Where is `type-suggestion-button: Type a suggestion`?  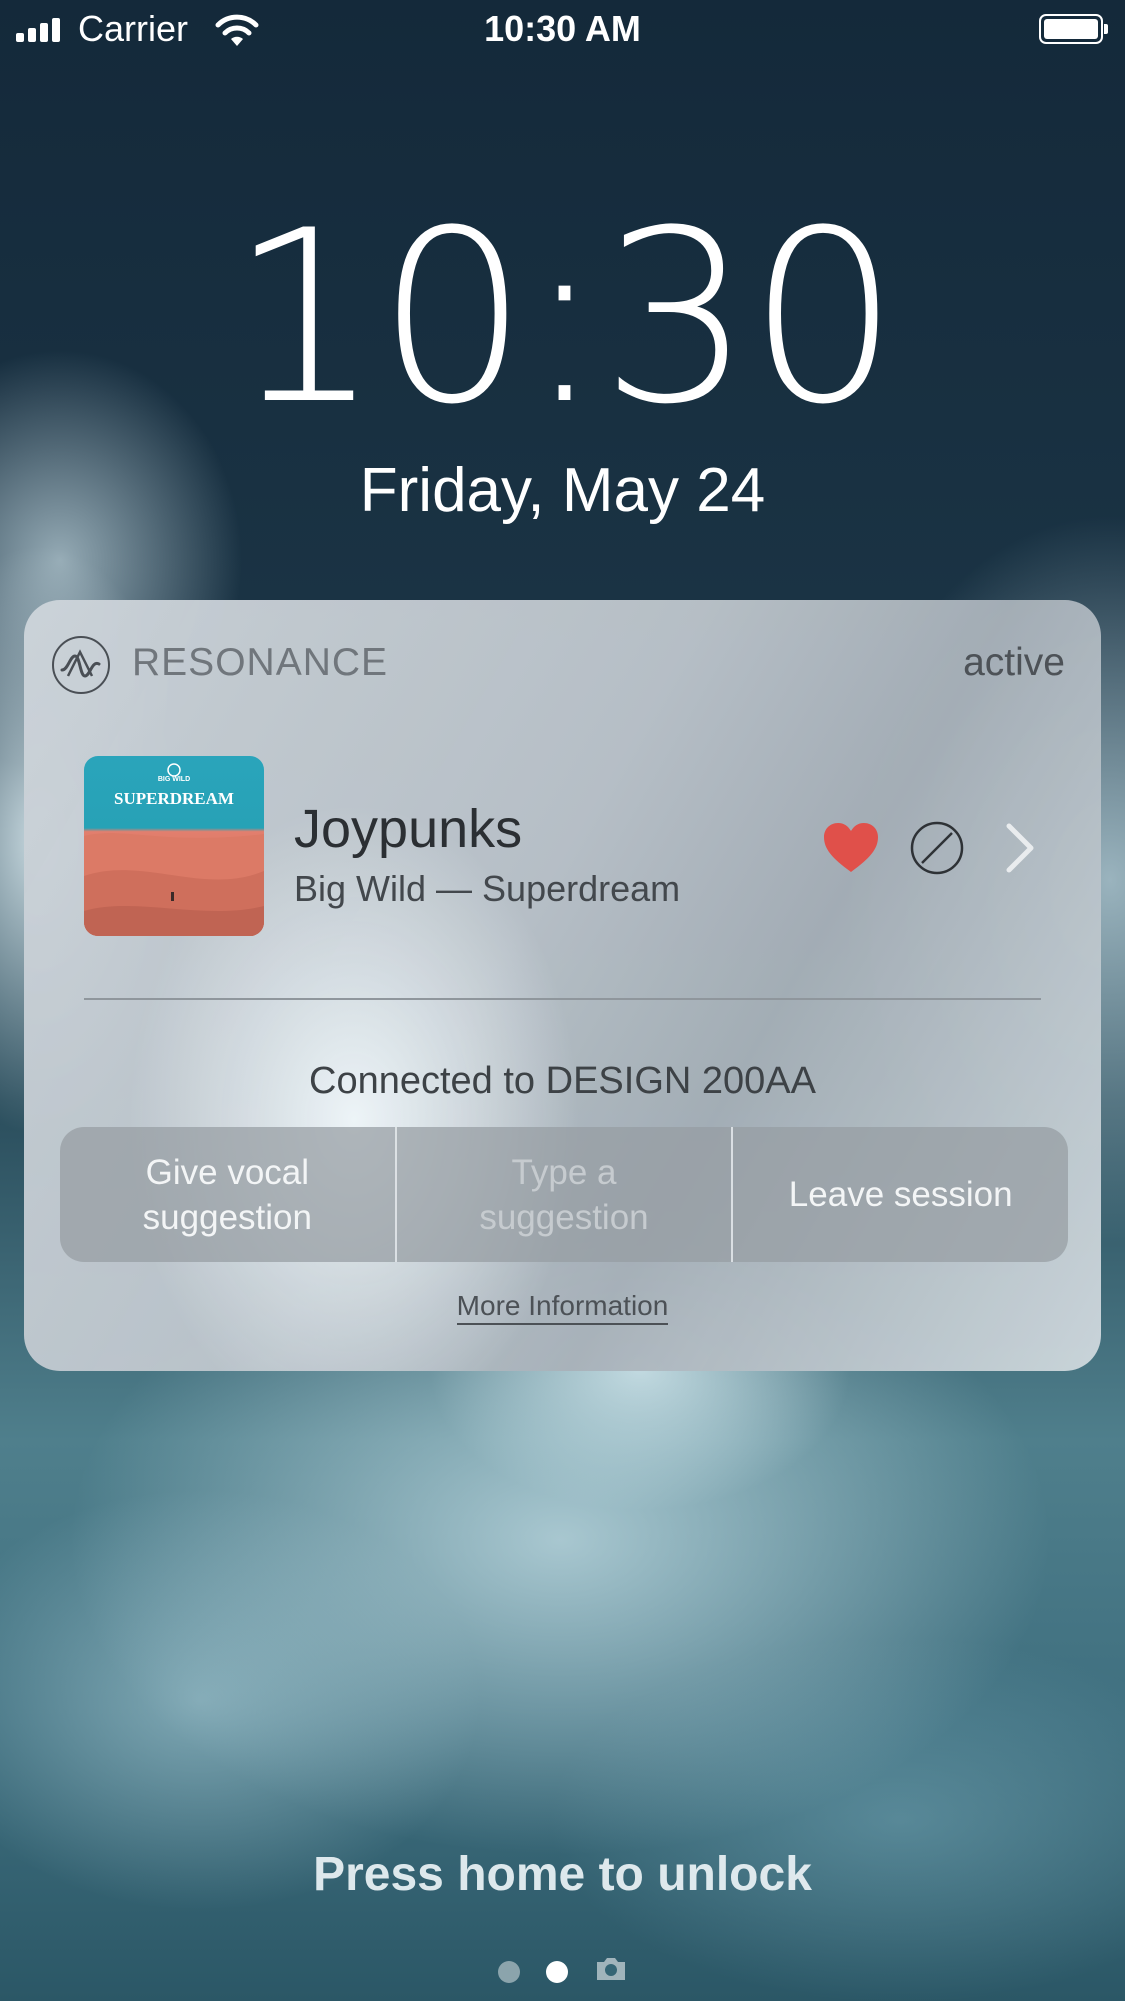 type-suggestion-button: Type a suggestion is located at coordinates (563, 1194).